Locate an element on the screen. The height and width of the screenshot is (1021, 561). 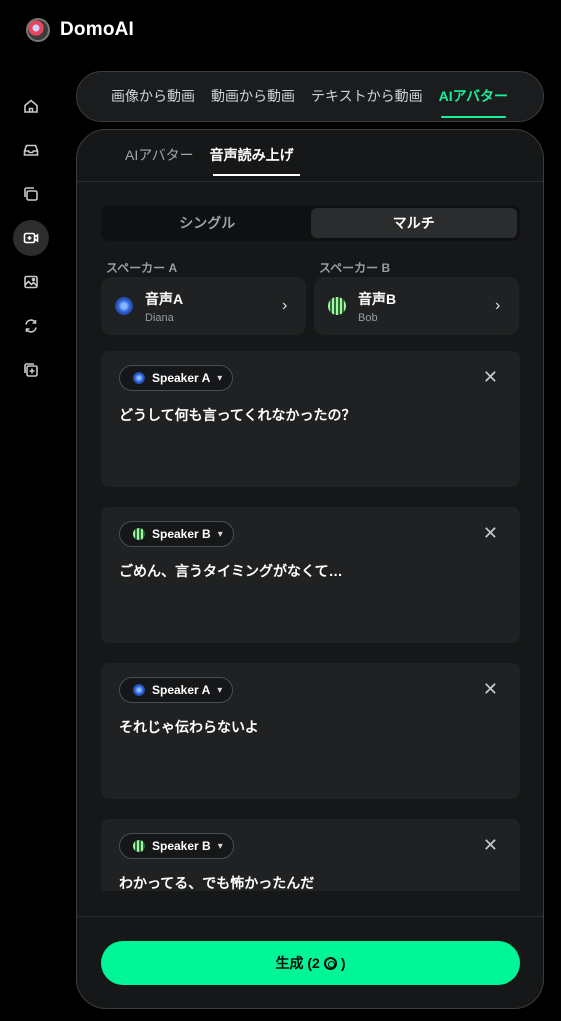
brand: DomoAI is located at coordinates (80, 30).